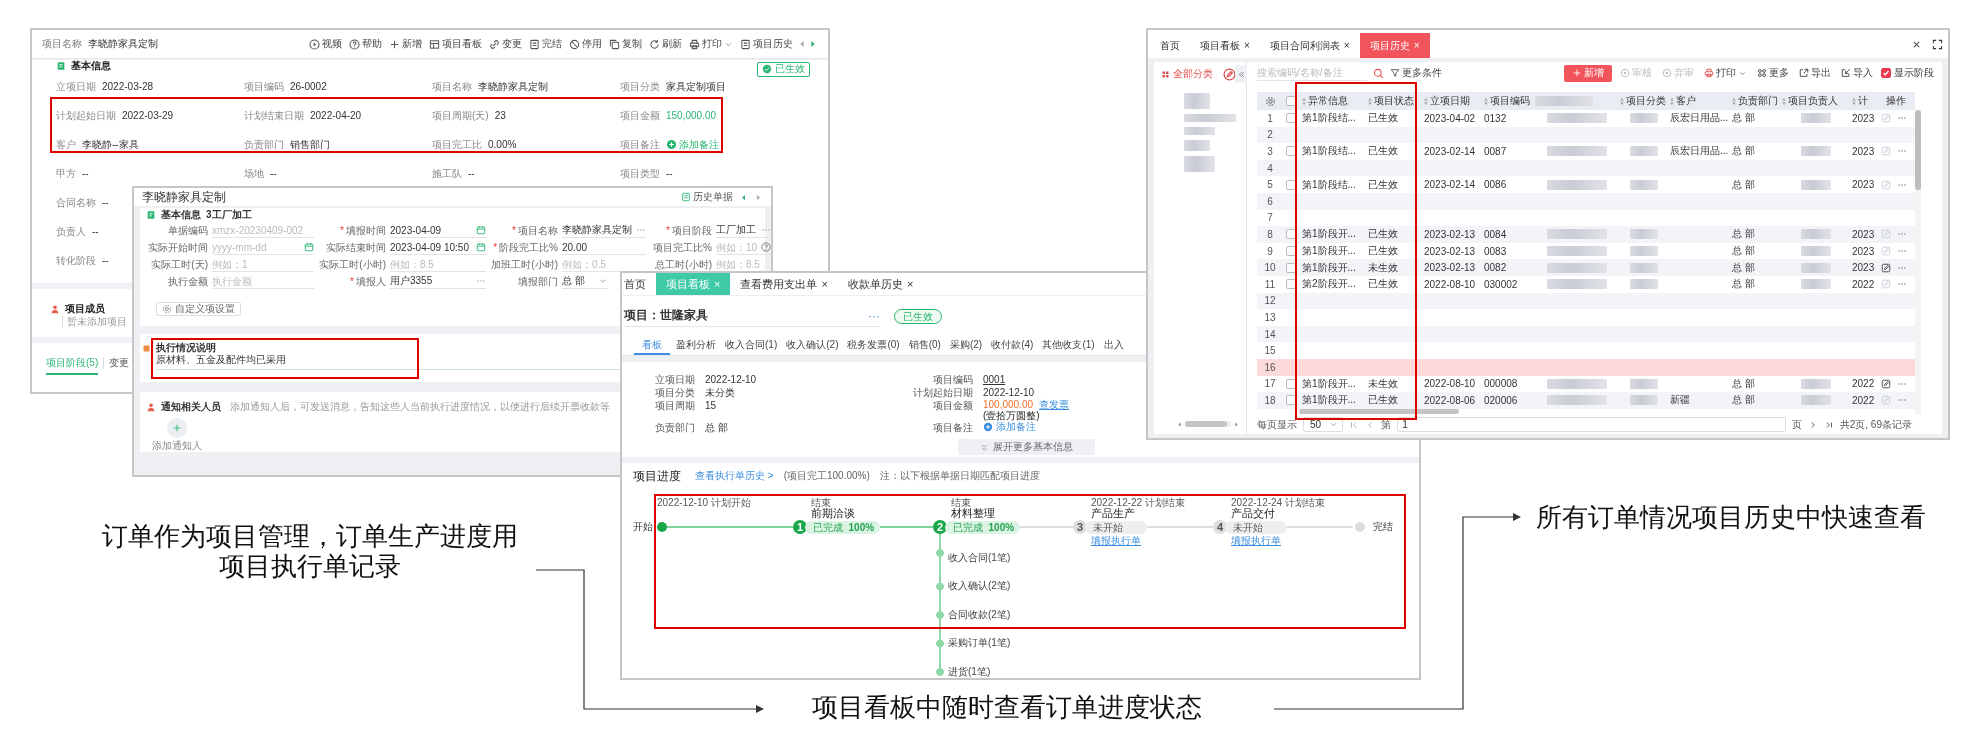 The height and width of the screenshot is (730, 1978). Describe the element at coordinates (505, 44) in the screenshot. I see `toolbar-button: 变更` at that location.